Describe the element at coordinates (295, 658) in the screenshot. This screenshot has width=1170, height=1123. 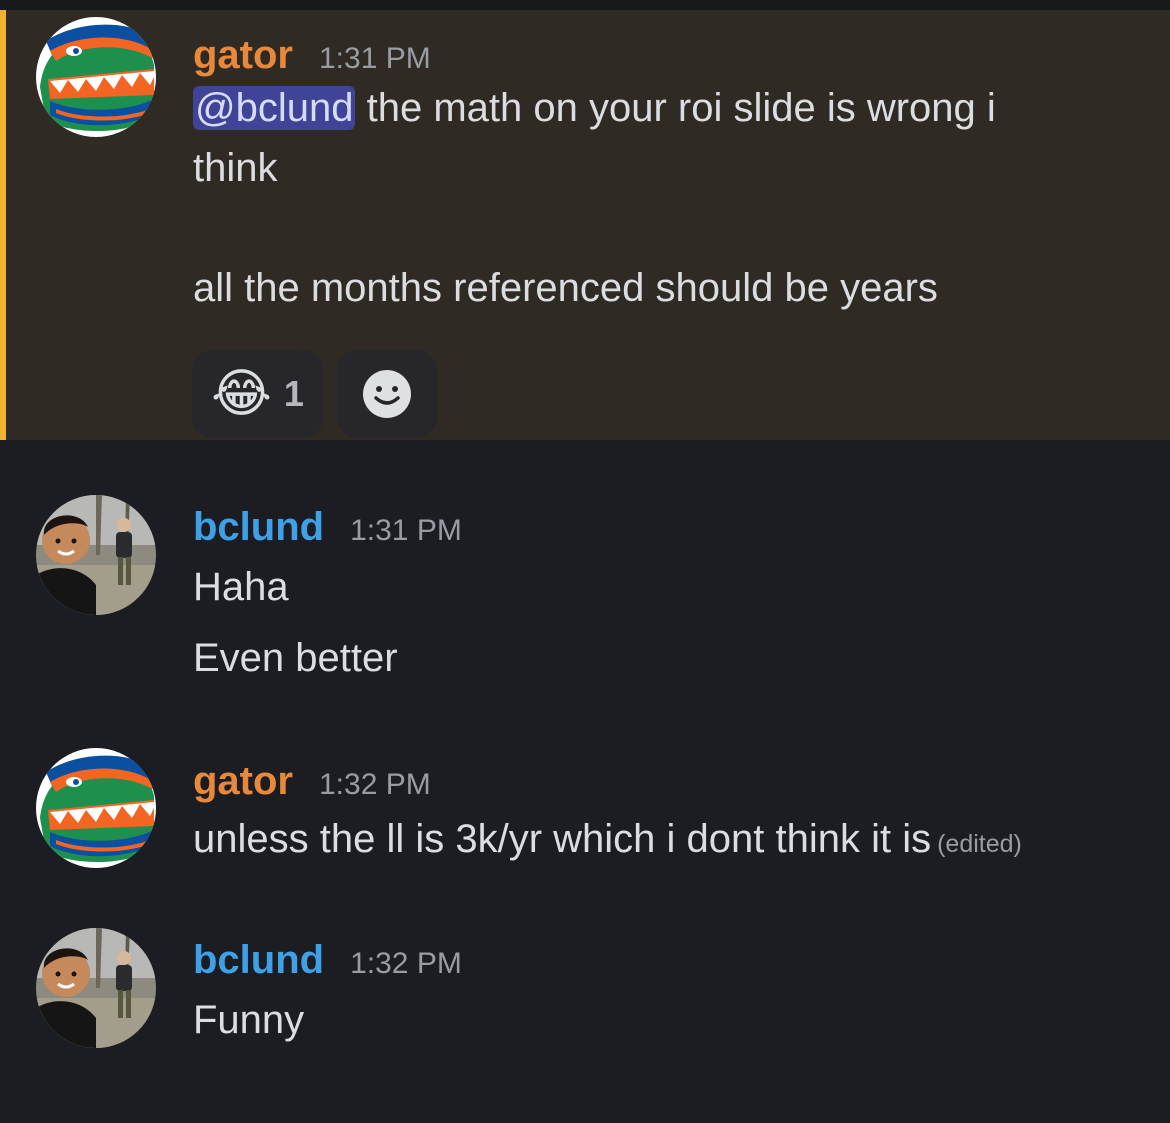
I see `message-text-line: Even better` at that location.